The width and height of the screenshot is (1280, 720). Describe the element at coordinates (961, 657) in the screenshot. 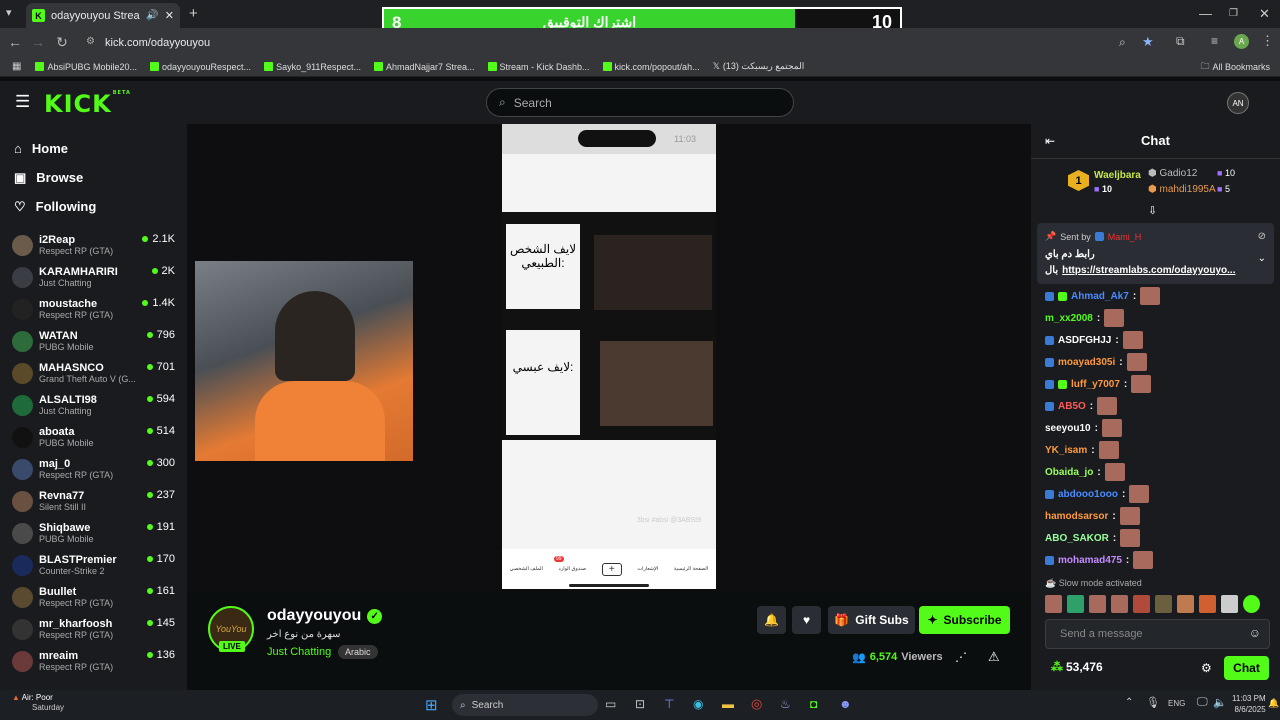

I see `share-icon: ⋰` at that location.